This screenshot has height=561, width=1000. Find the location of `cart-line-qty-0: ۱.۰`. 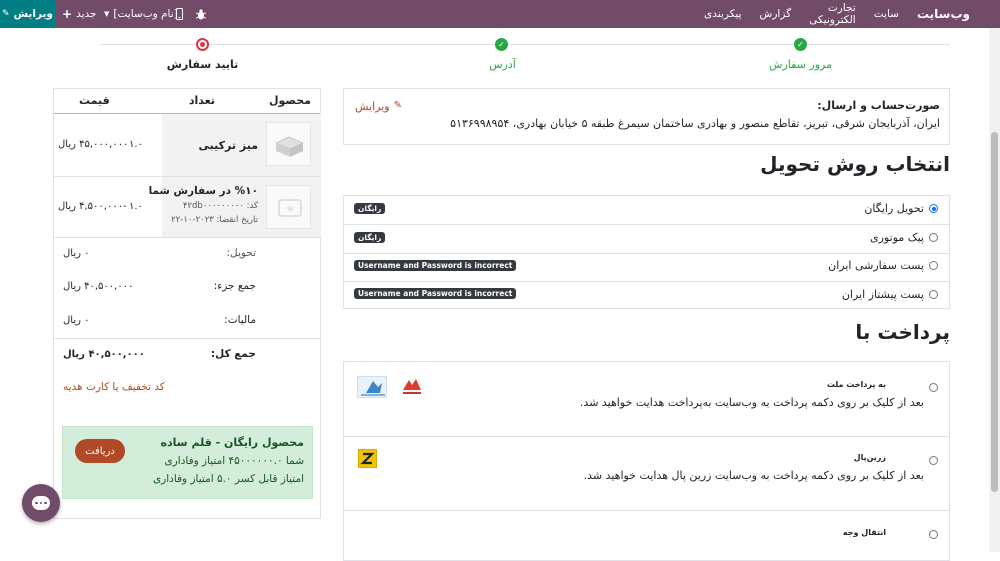

cart-line-qty-0: ۱.۰ is located at coordinates (136, 144).